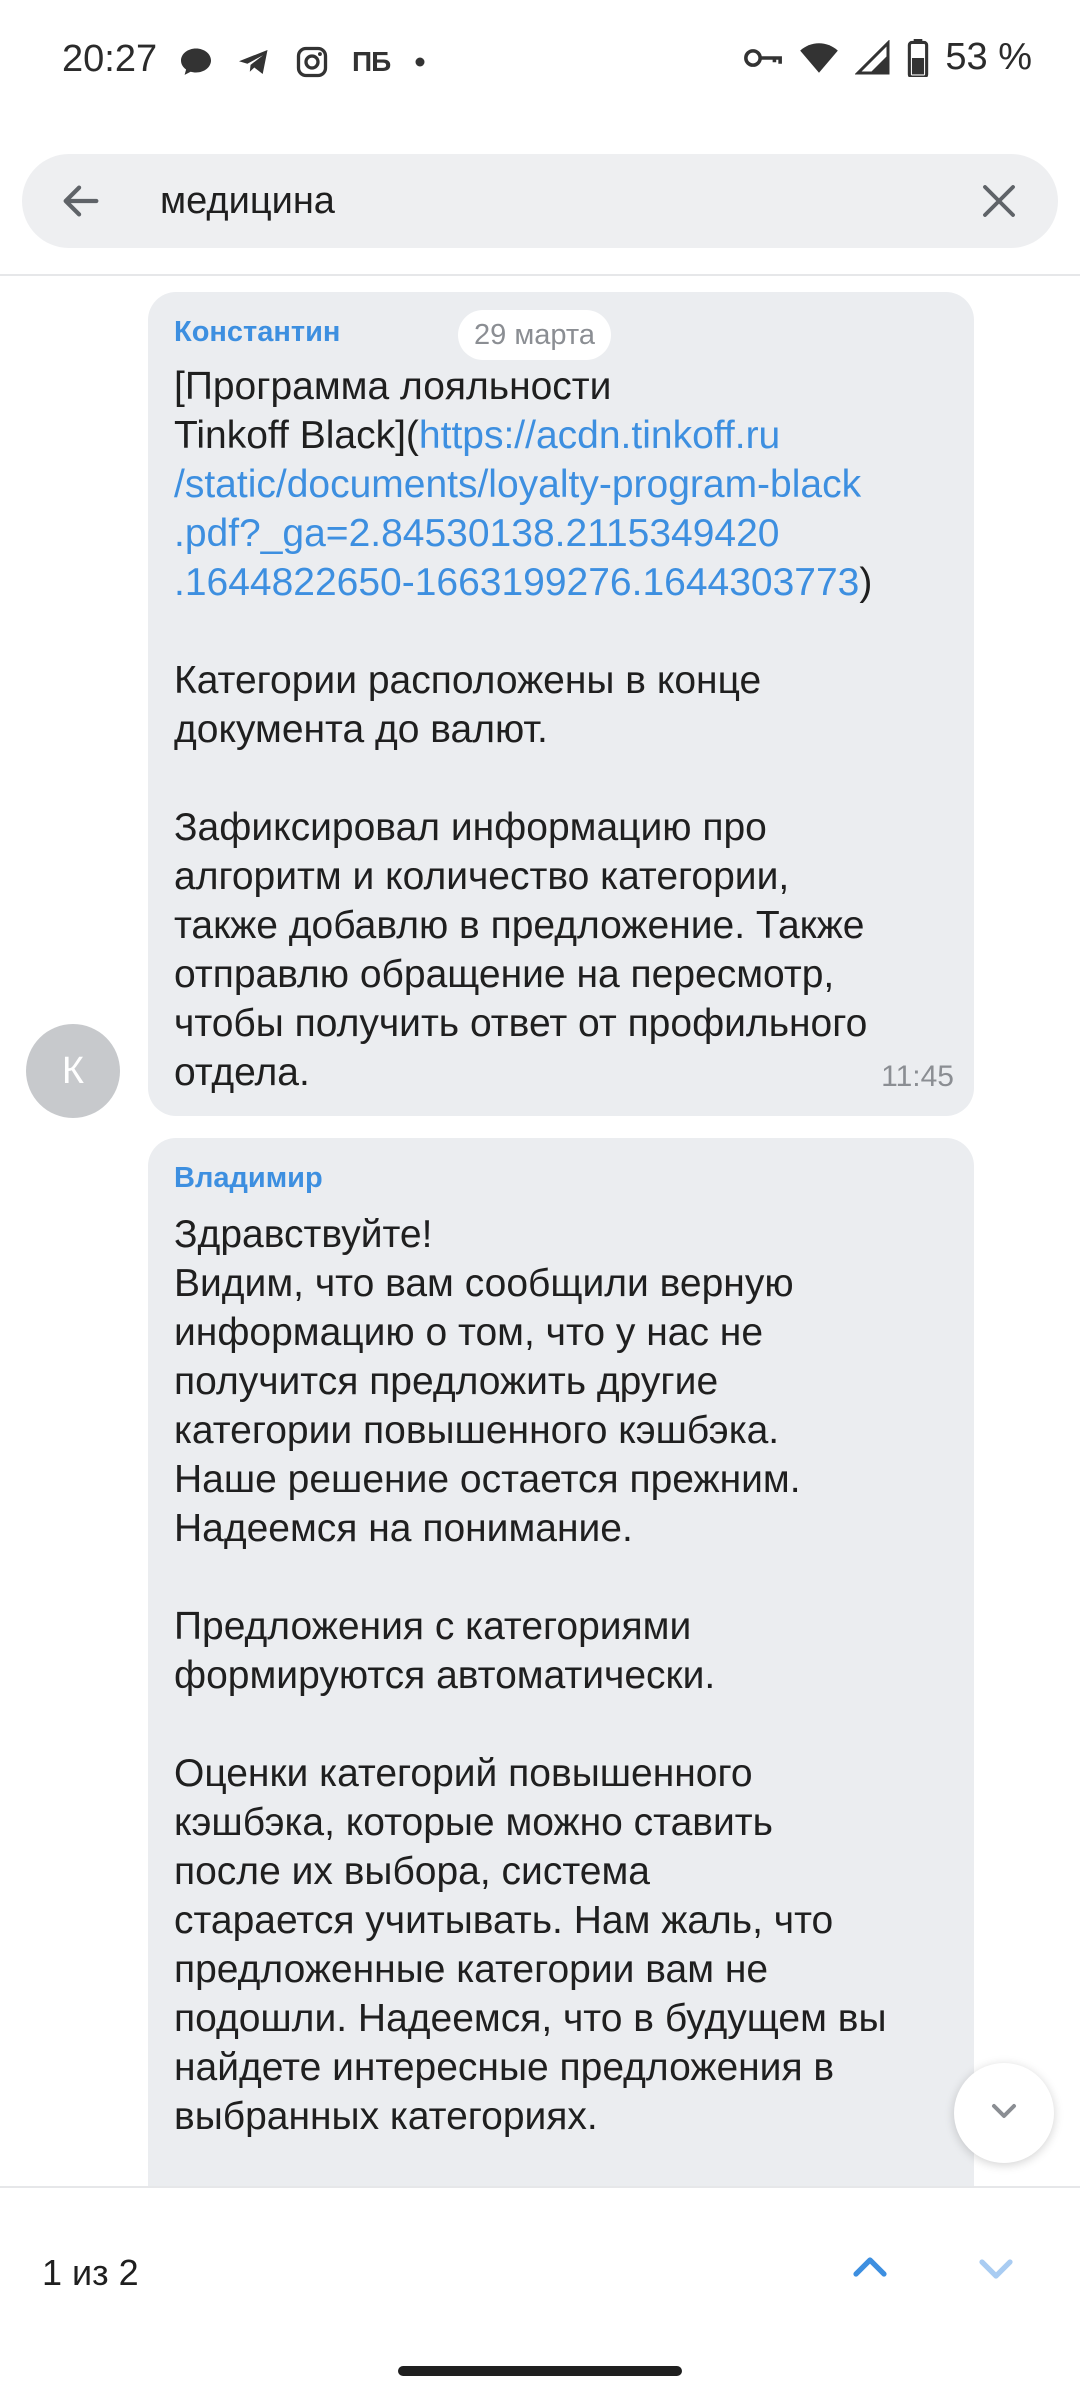 This screenshot has width=1080, height=2400. Describe the element at coordinates (819, 58) in the screenshot. I see `wifi-icon` at that location.